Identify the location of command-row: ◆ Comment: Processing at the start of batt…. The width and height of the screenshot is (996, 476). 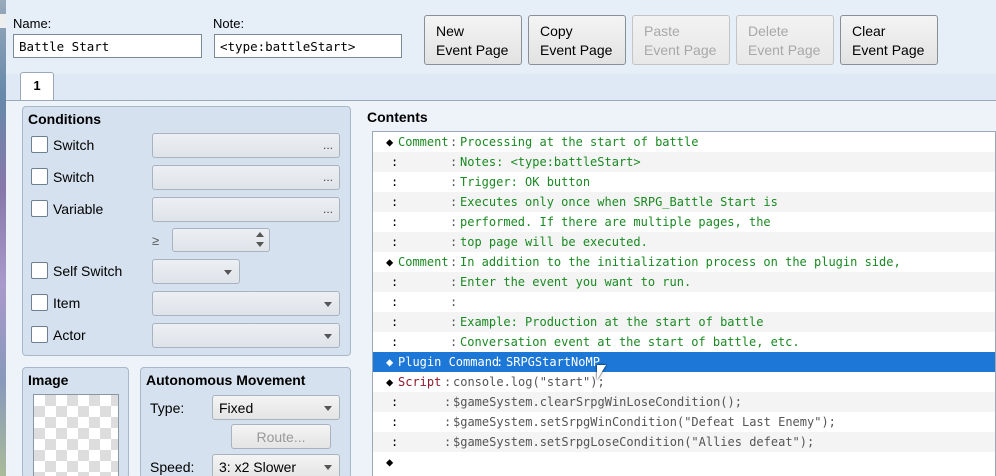
(684, 142).